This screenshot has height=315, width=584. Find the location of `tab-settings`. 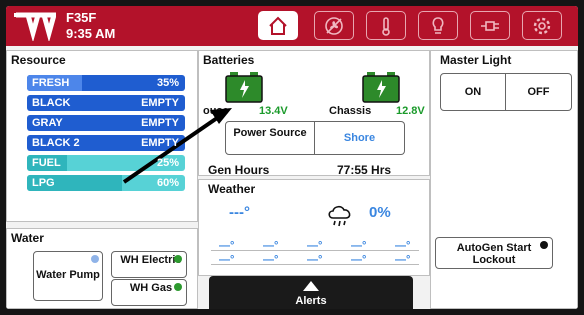

tab-settings is located at coordinates (542, 25).